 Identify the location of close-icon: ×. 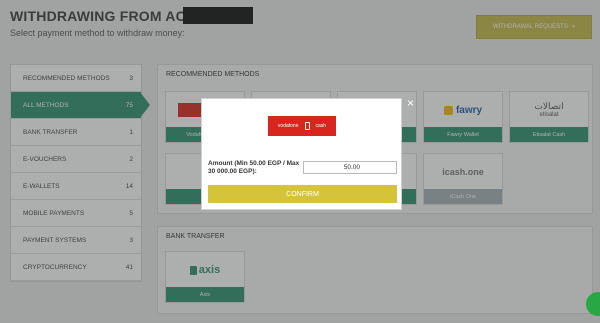
(410, 103).